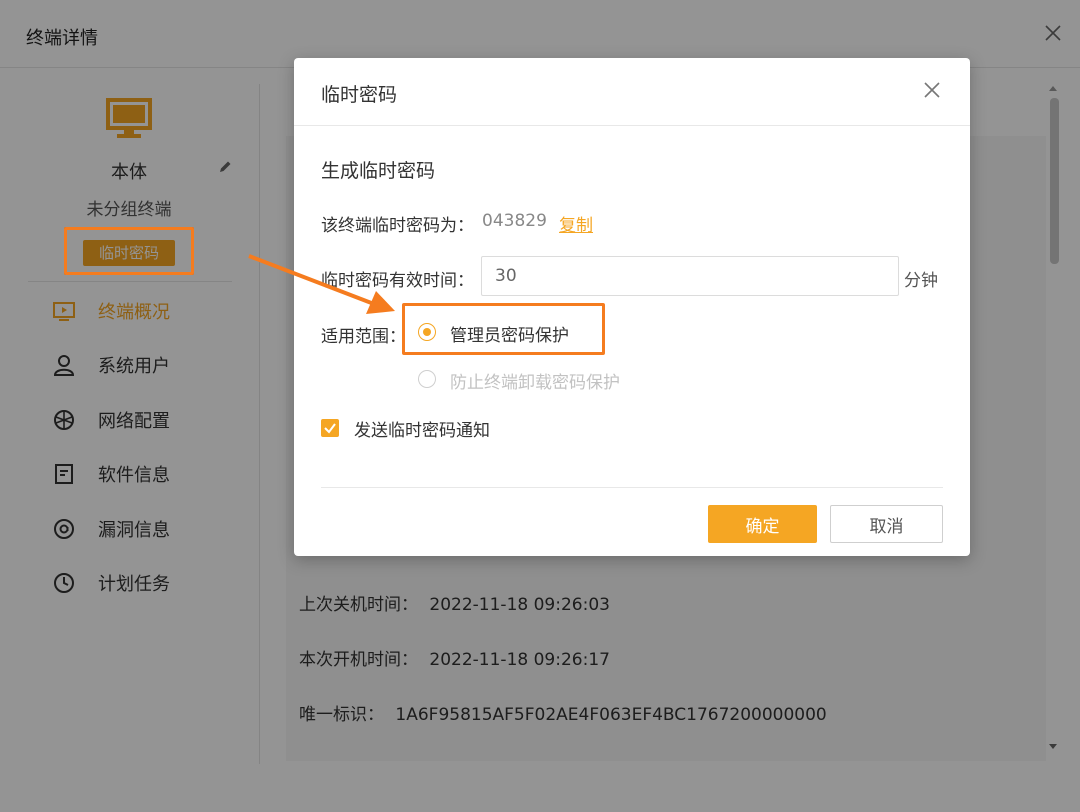 The width and height of the screenshot is (1080, 812). What do you see at coordinates (129, 251) in the screenshot?
I see `highlight-box-sidebar` at bounding box center [129, 251].